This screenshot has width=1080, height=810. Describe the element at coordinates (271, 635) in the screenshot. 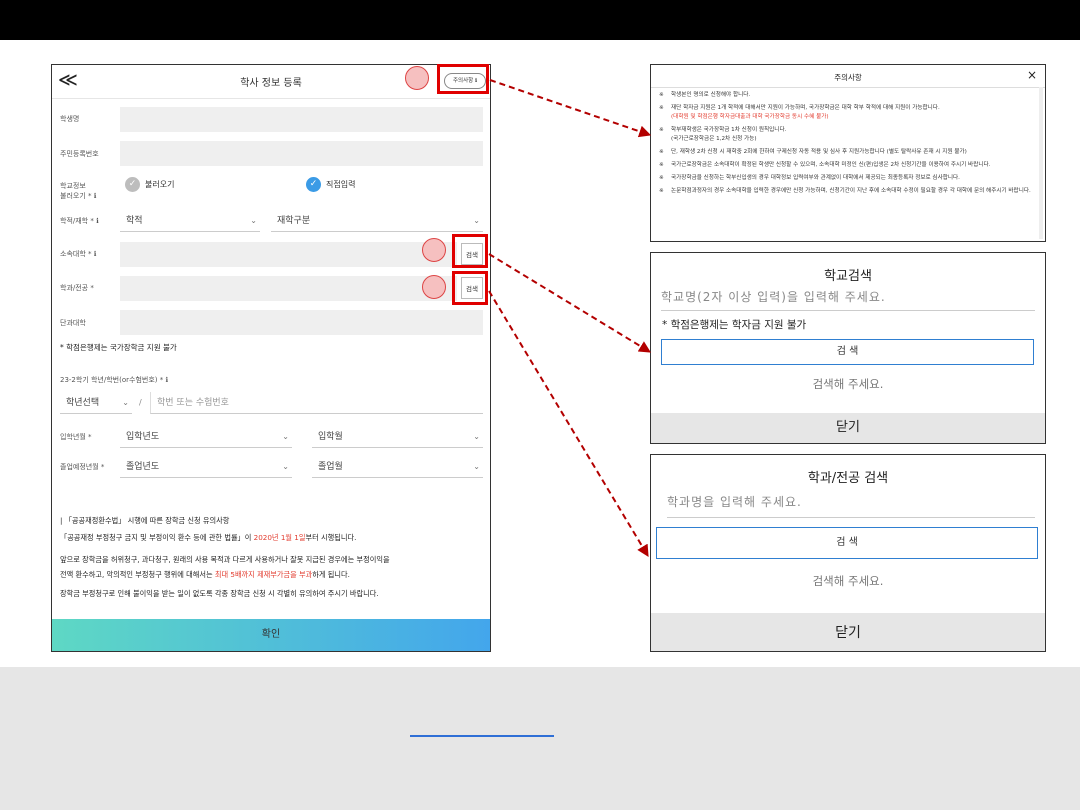

I see `confirm-button: 확인` at that location.